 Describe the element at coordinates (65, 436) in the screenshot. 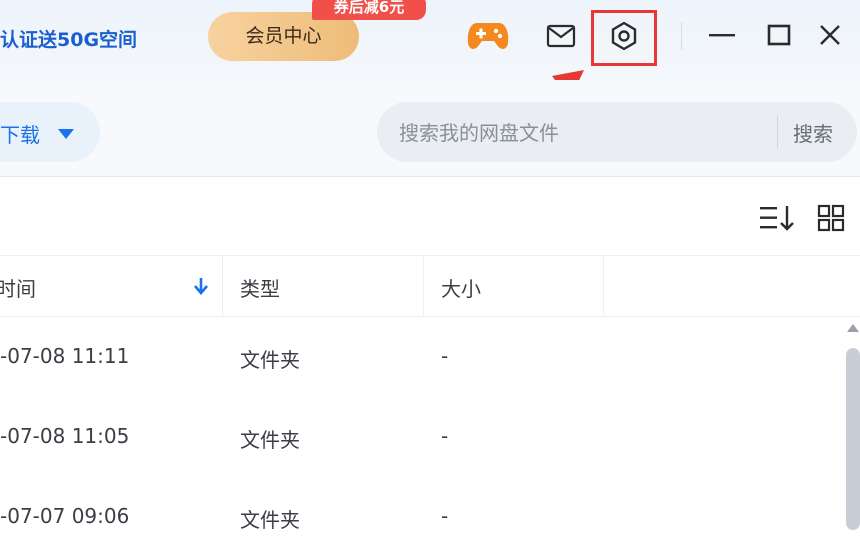

I see `row-modified-time: -07-08 11:05` at that location.